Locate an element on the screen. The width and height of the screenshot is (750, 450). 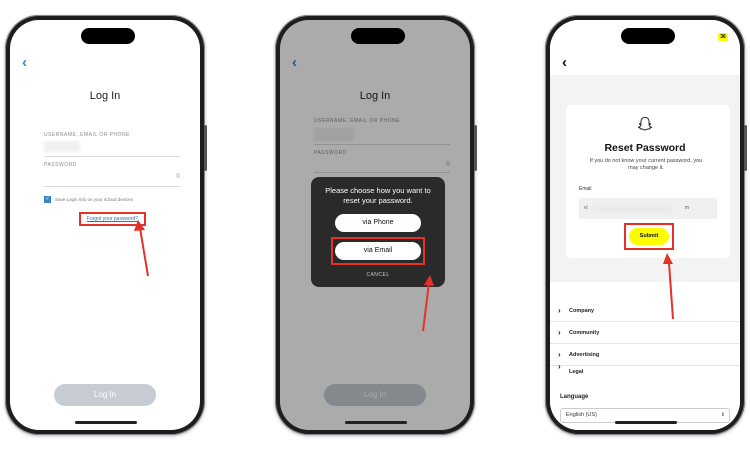
via-phone-button: via Phone is located at coordinates (378, 223).